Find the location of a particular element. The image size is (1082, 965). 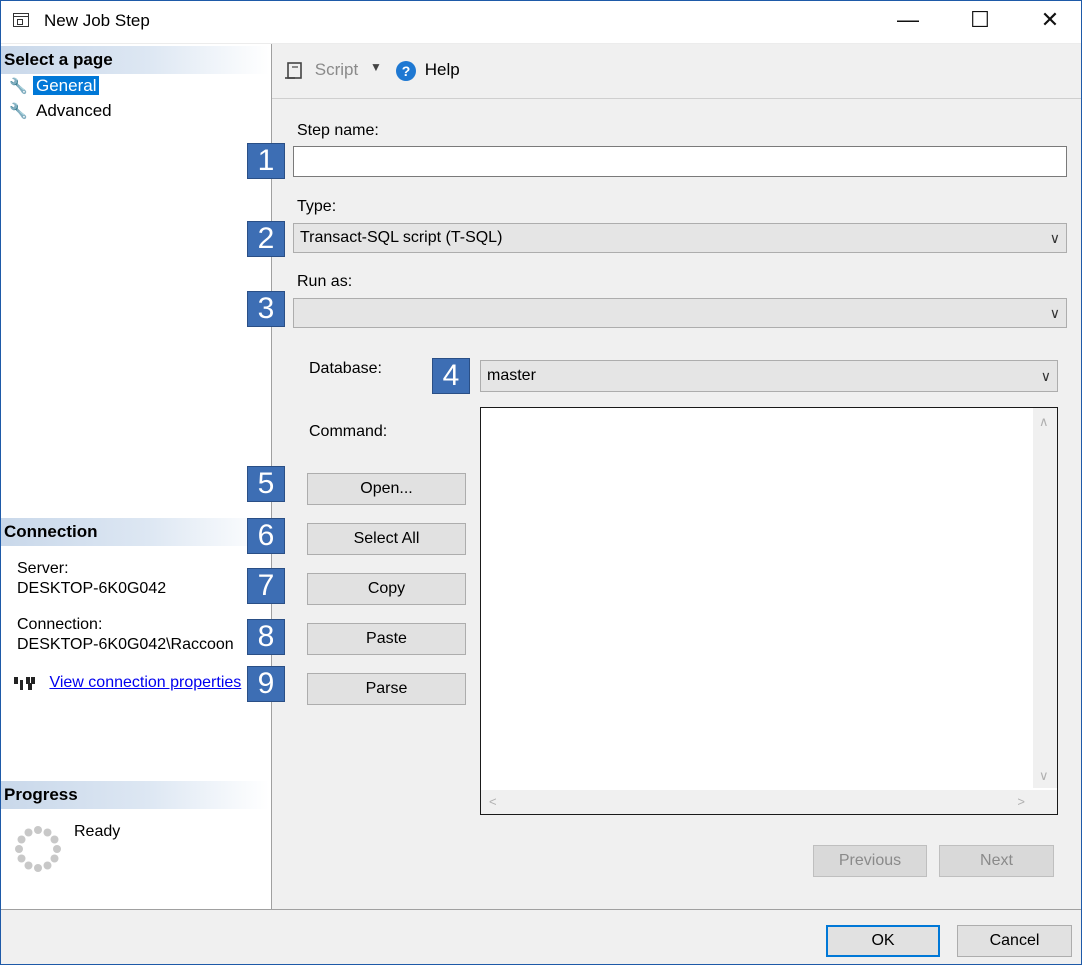

select-all-button: Select All is located at coordinates (386, 539).